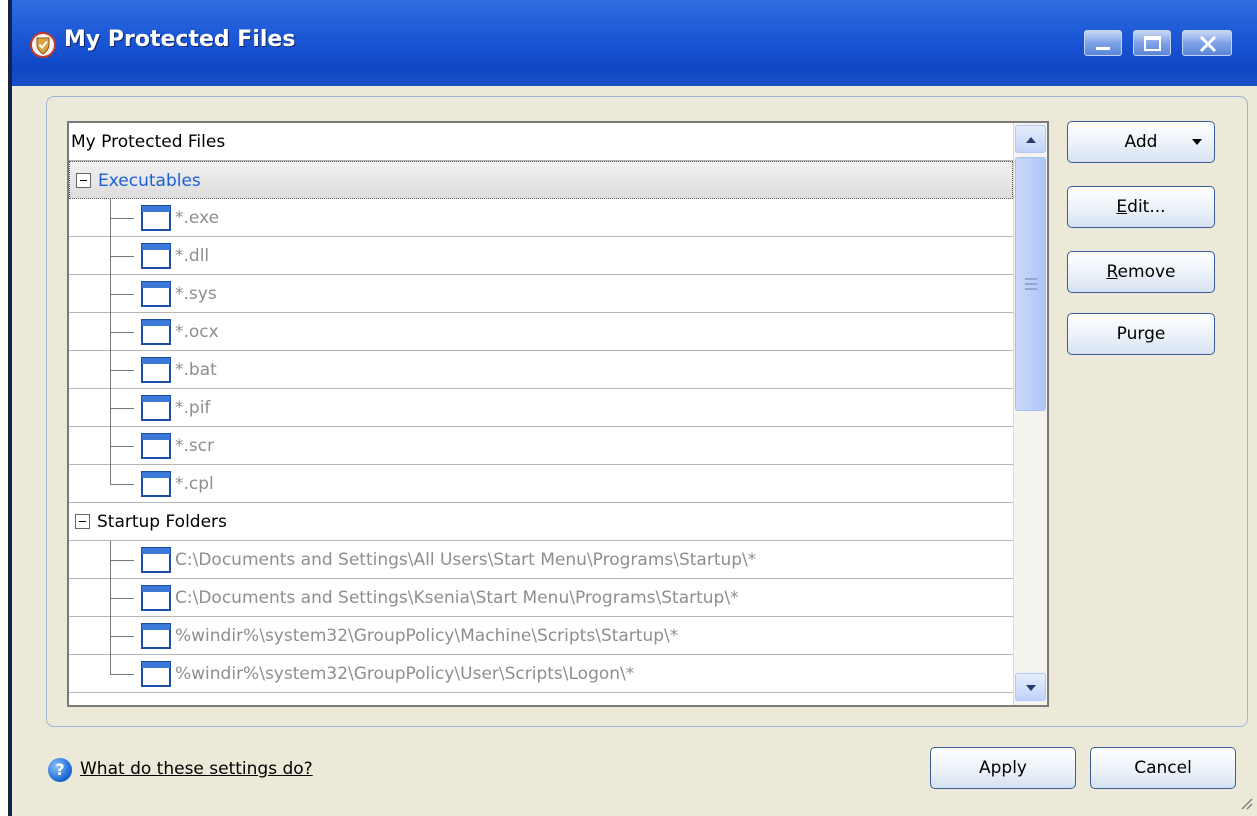 The width and height of the screenshot is (1257, 816). What do you see at coordinates (1146, 272) in the screenshot?
I see `remove-label: emove` at bounding box center [1146, 272].